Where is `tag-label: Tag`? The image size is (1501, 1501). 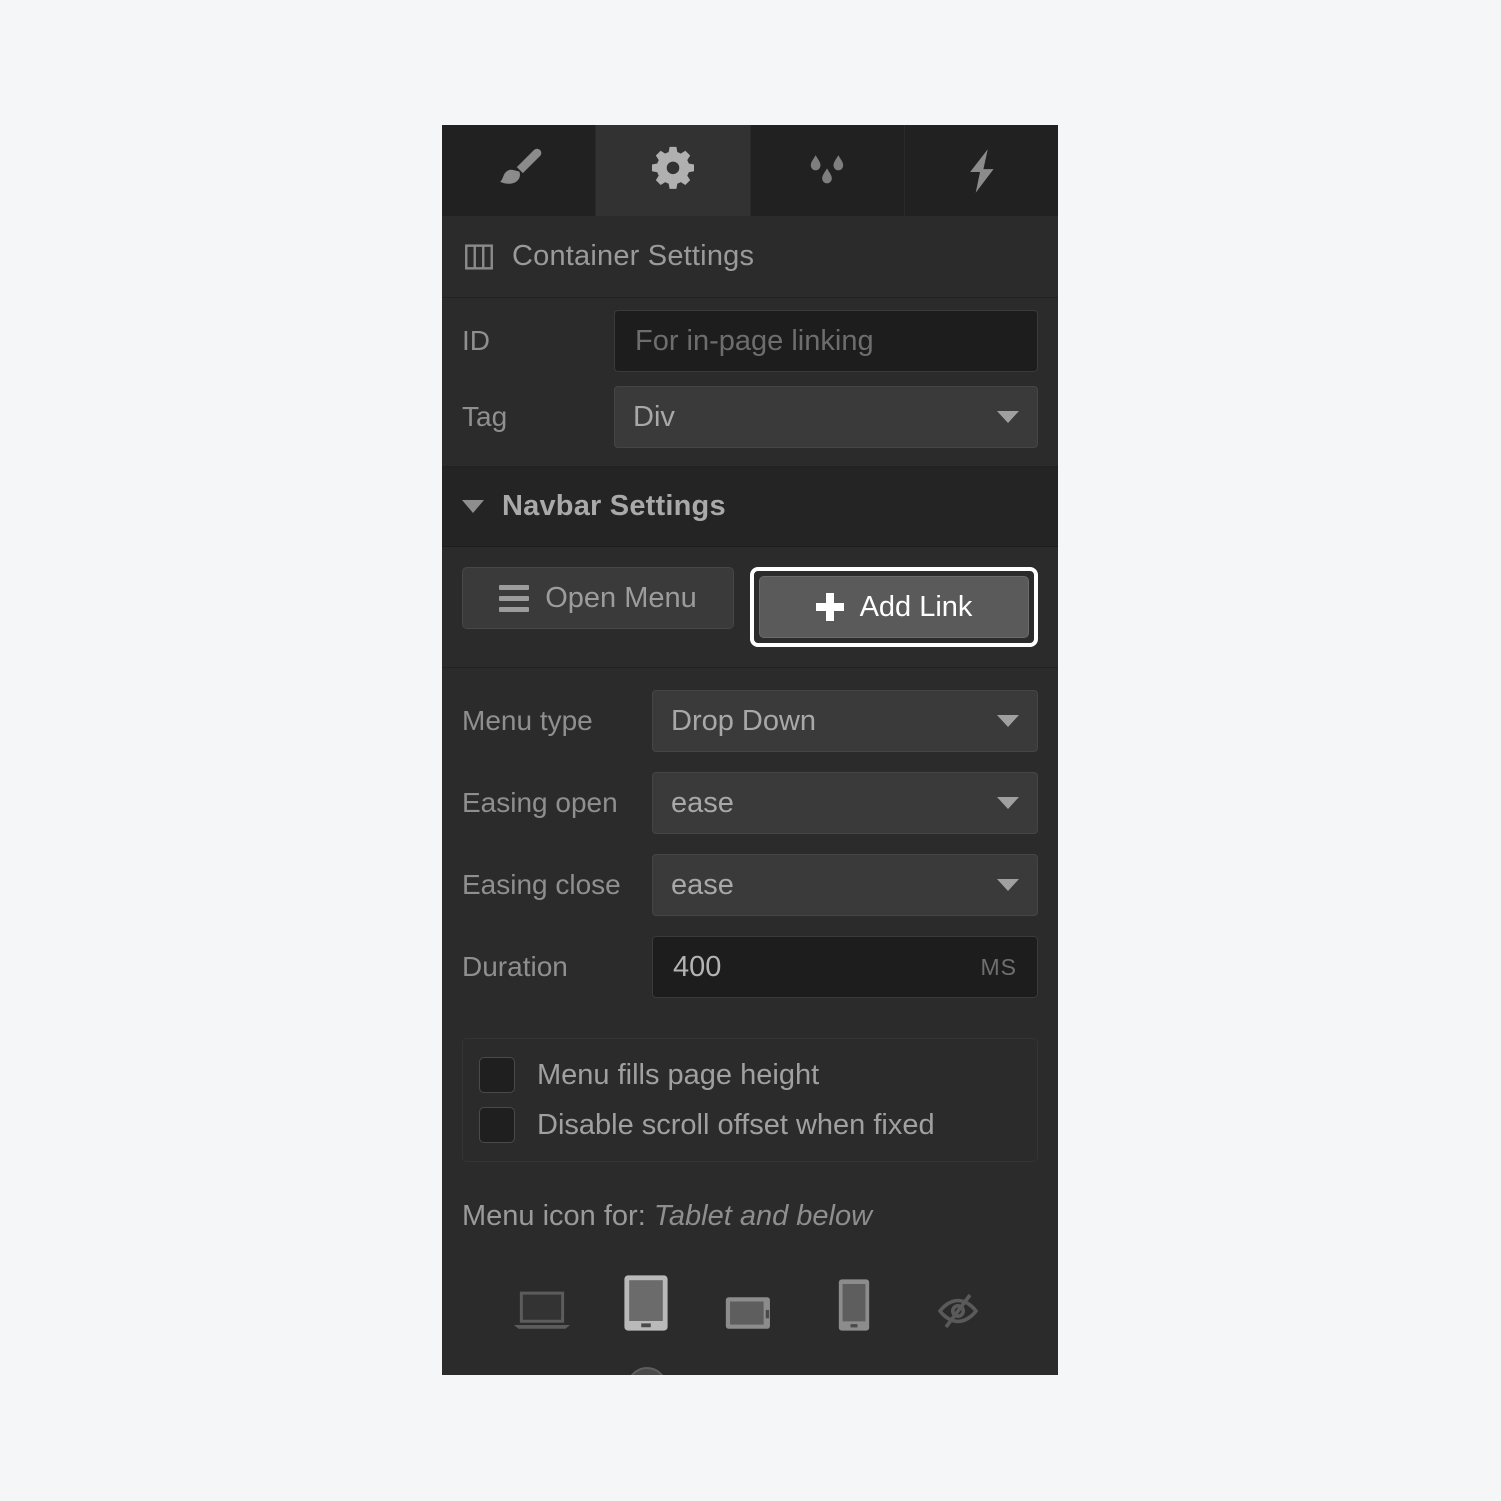 tag-label: Tag is located at coordinates (485, 416).